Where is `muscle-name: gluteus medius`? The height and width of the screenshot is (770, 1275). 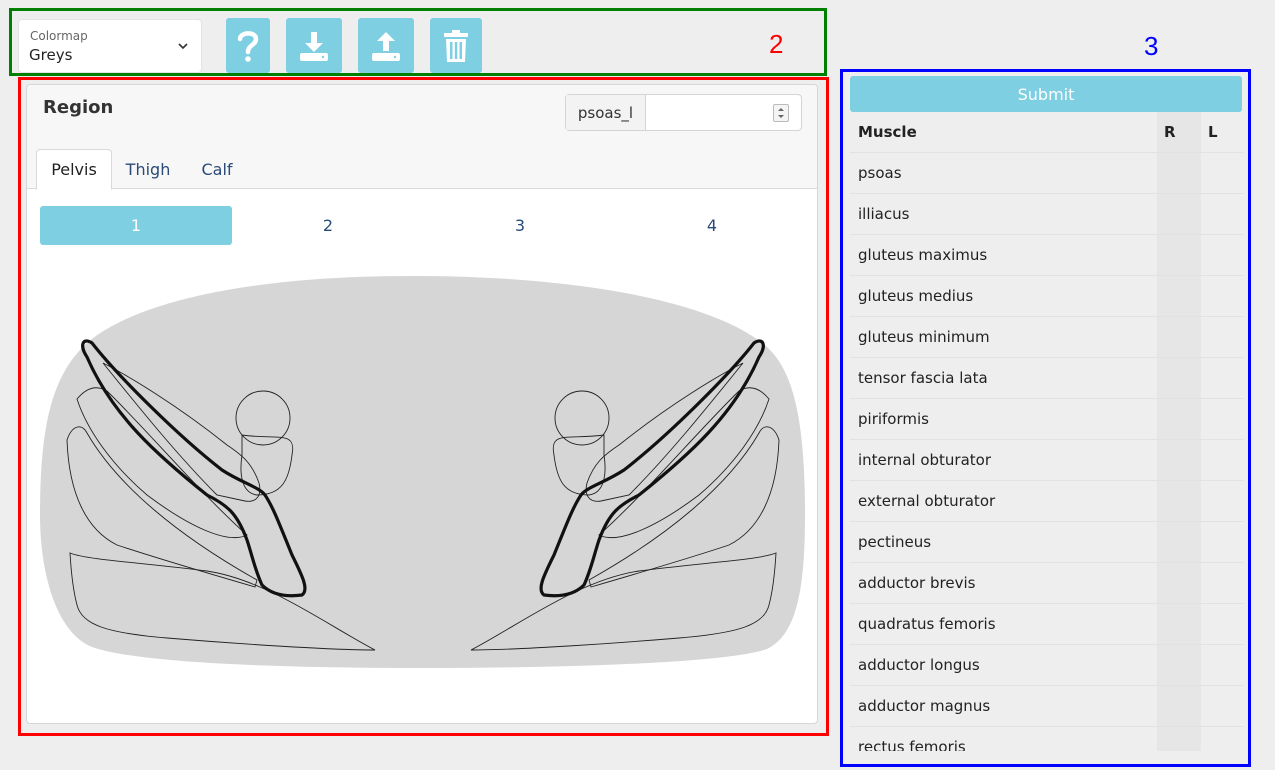
muscle-name: gluteus medius is located at coordinates (916, 296).